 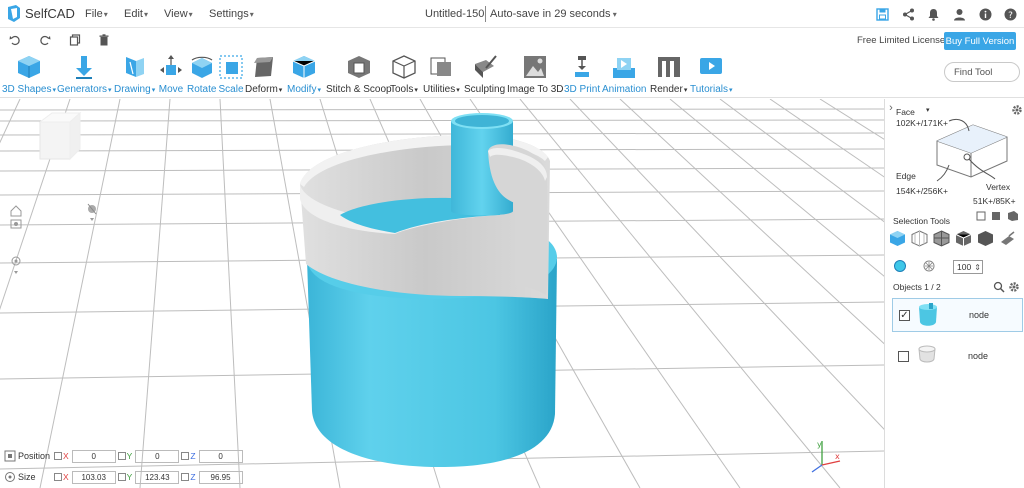 What do you see at coordinates (917, 287) in the screenshot?
I see `objects-count-label: Objects 1 / 2` at bounding box center [917, 287].